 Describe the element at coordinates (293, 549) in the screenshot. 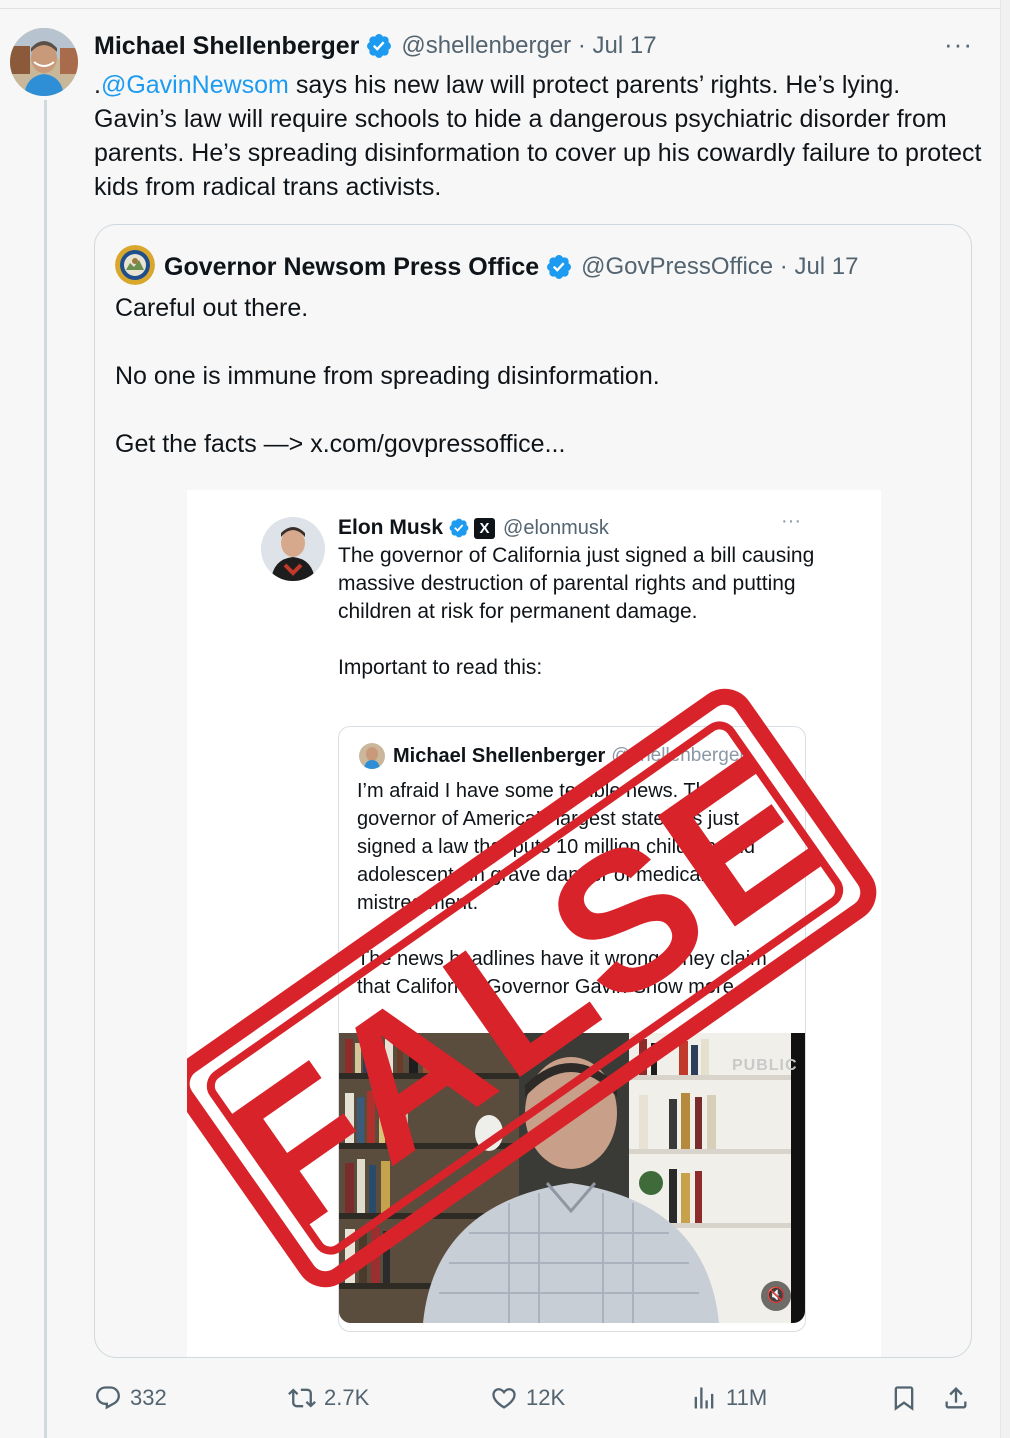

I see `media-author-avatar` at that location.